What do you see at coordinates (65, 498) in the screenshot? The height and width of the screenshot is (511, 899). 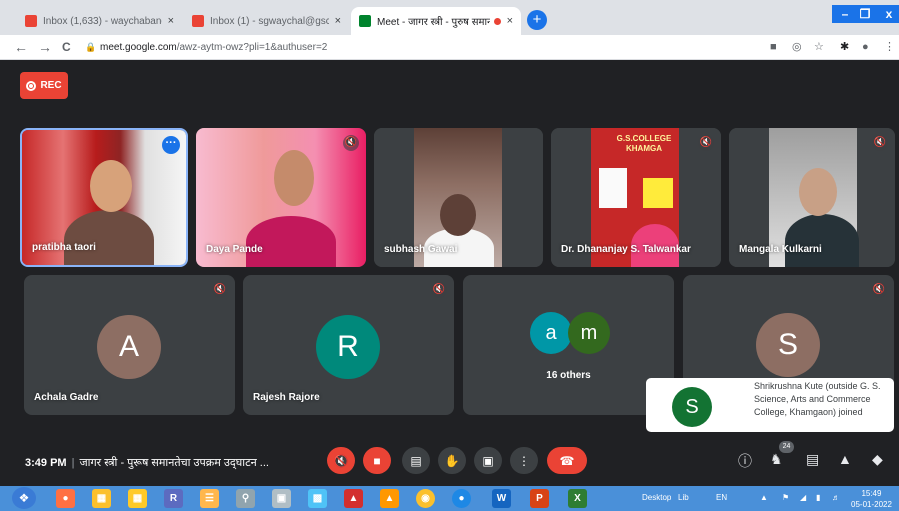 I see `firefox-icon: ●` at bounding box center [65, 498].